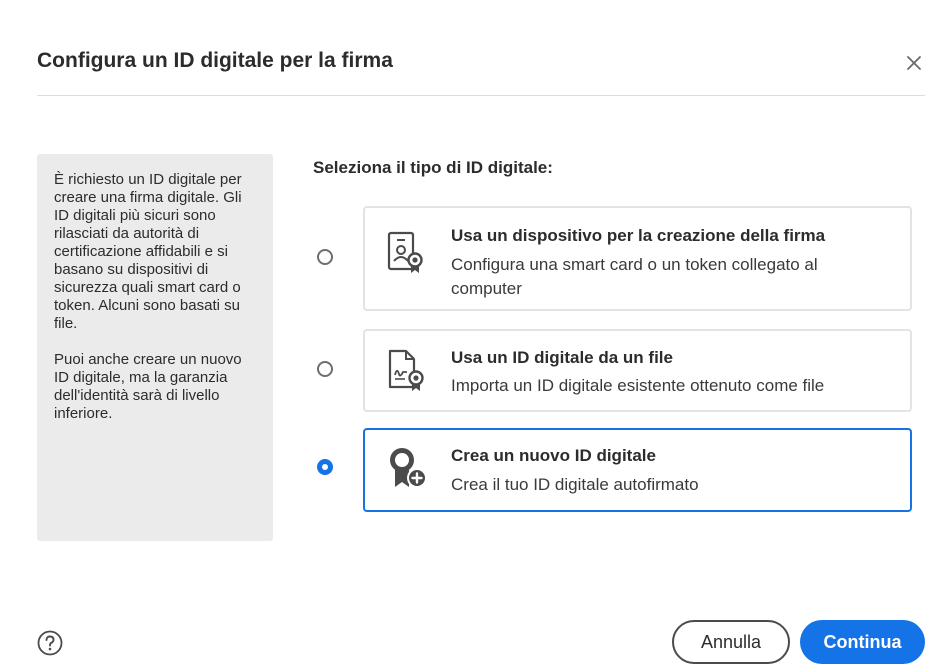  What do you see at coordinates (325, 369) in the screenshot?
I see `radio-digital-id-file` at bounding box center [325, 369].